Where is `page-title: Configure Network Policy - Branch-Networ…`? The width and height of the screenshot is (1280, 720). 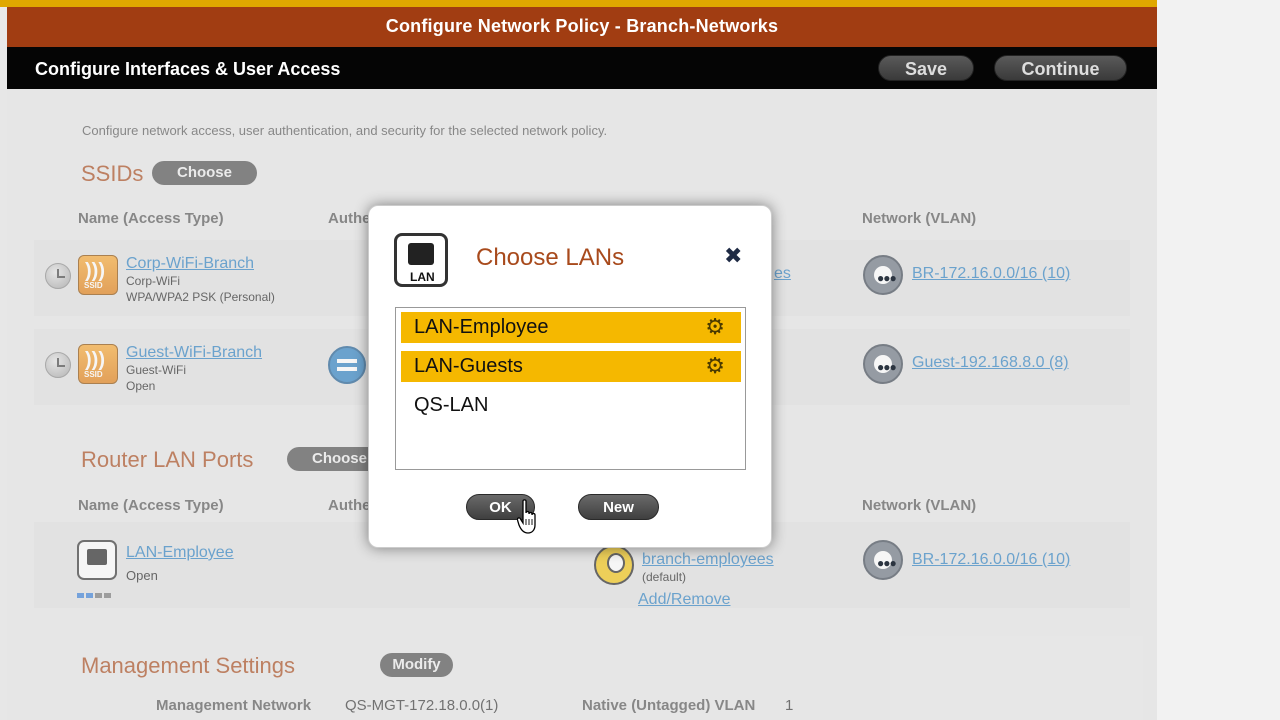 page-title: Configure Network Policy - Branch-Networ… is located at coordinates (582, 27).